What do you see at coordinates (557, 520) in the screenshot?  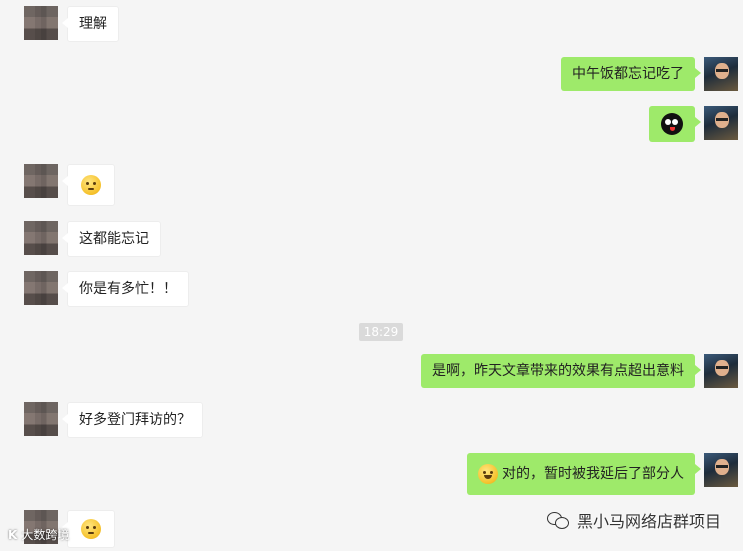 I see `wechat-icon` at bounding box center [557, 520].